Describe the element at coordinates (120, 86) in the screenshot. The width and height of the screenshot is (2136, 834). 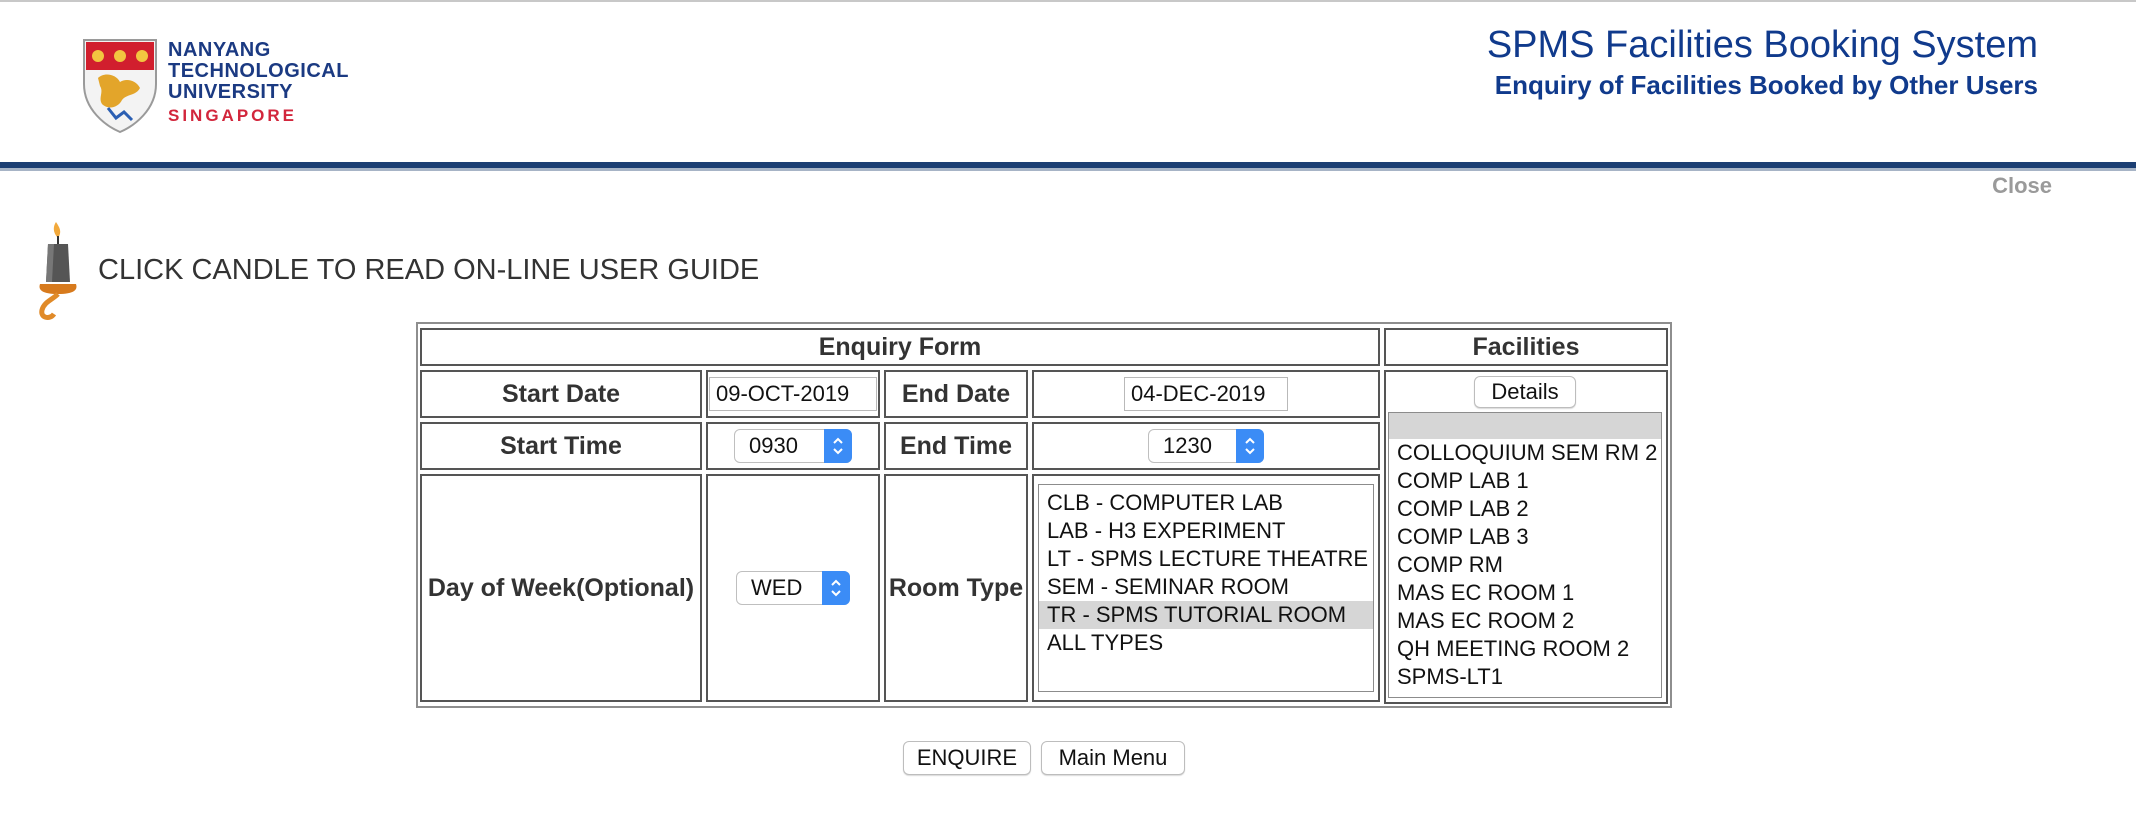
I see `ntu-crest-icon` at that location.